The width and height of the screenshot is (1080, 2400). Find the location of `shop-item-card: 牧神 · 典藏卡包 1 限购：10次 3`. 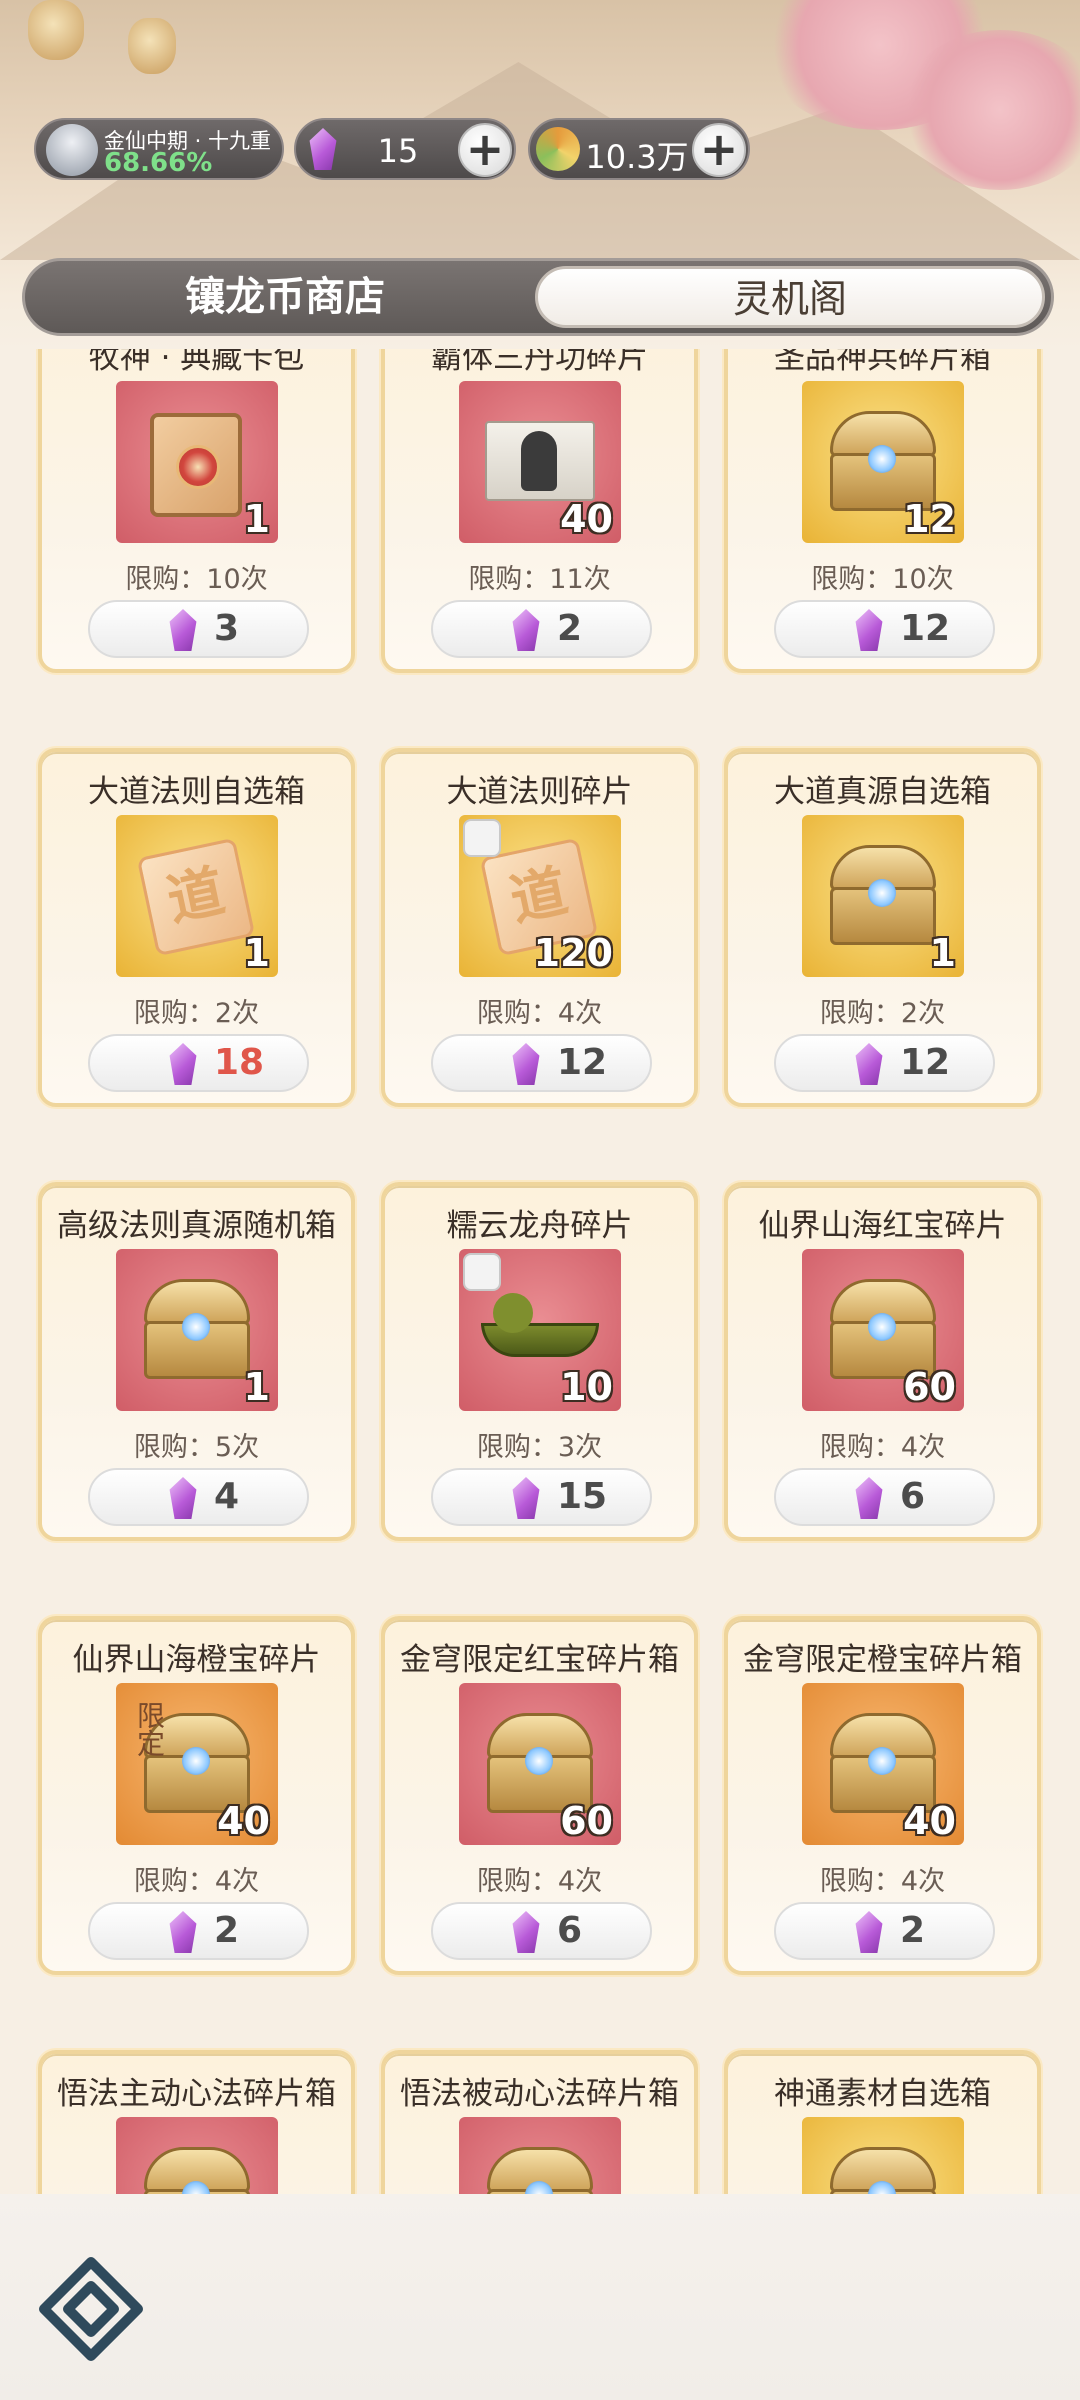

shop-item-card: 牧神 · 典藏卡包 1 限购：10次 3 is located at coordinates (196, 511).